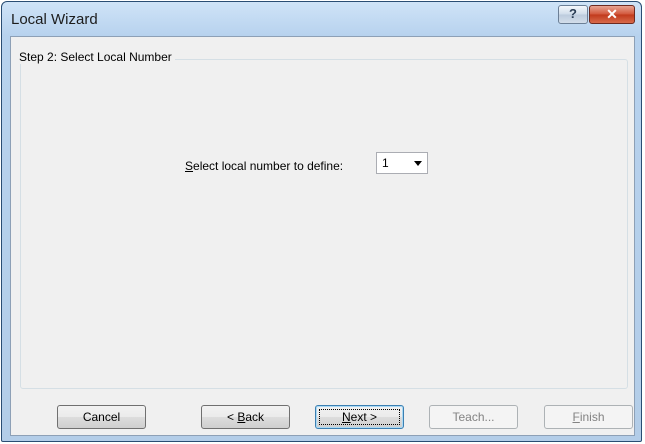 Image resolution: width=645 pixels, height=444 pixels. What do you see at coordinates (255, 417) in the screenshot?
I see `back-label: ack` at bounding box center [255, 417].